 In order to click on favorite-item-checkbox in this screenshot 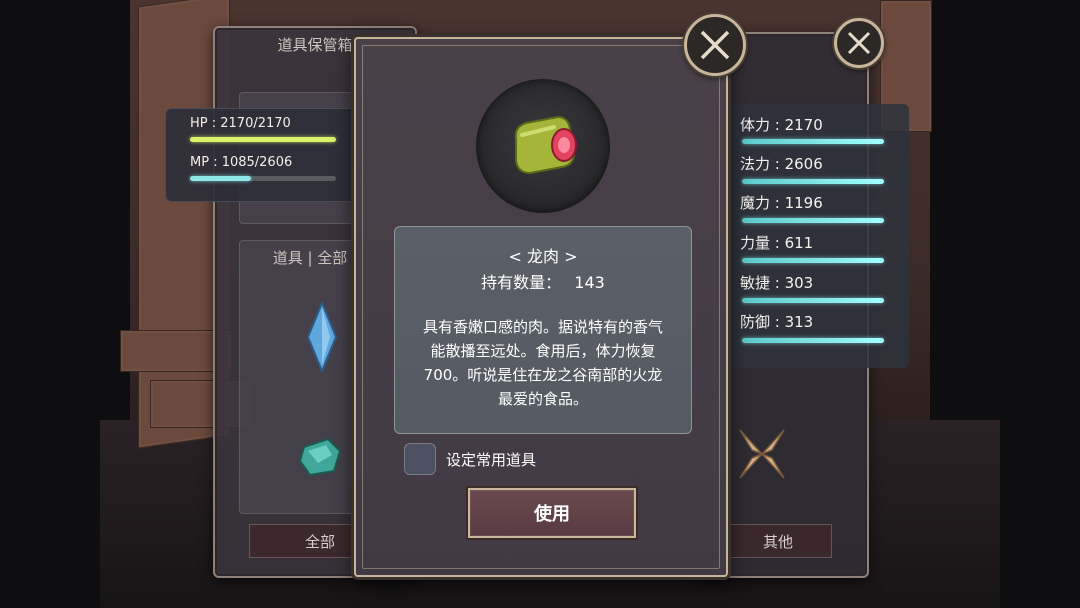, I will do `click(420, 459)`.